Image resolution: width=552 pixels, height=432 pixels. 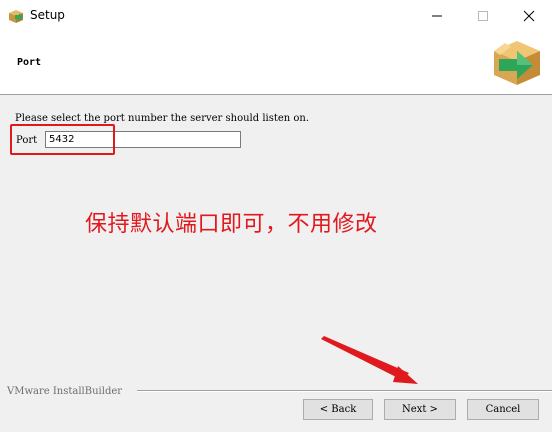 I want to click on cancel-button: Cancel, so click(x=503, y=409).